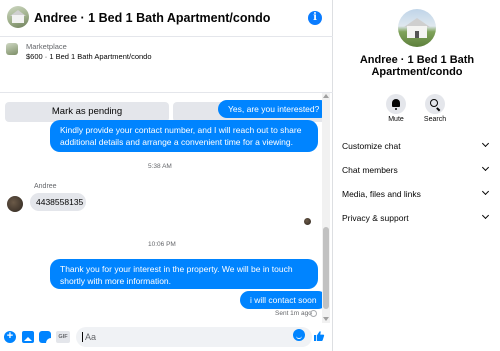 This screenshot has height=351, width=500. What do you see at coordinates (45, 337) in the screenshot?
I see `sticker-icon` at bounding box center [45, 337].